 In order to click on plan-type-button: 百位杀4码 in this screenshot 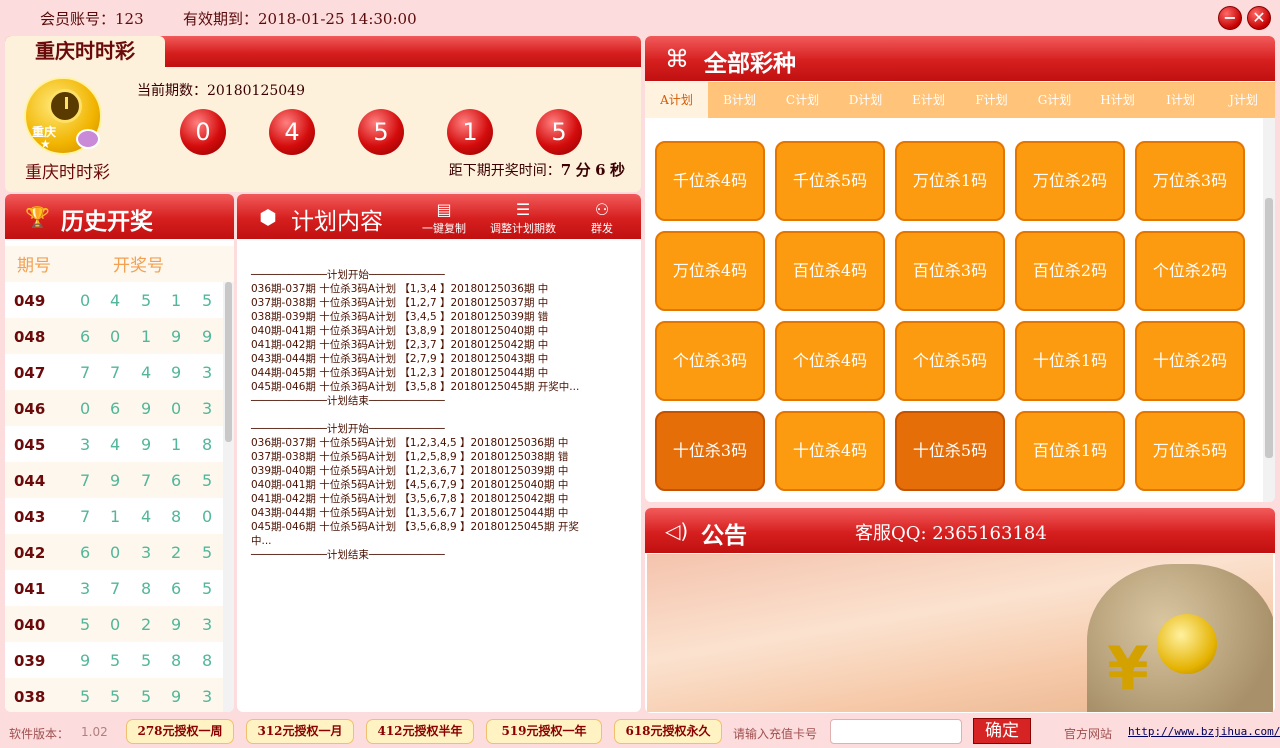, I will do `click(830, 271)`.